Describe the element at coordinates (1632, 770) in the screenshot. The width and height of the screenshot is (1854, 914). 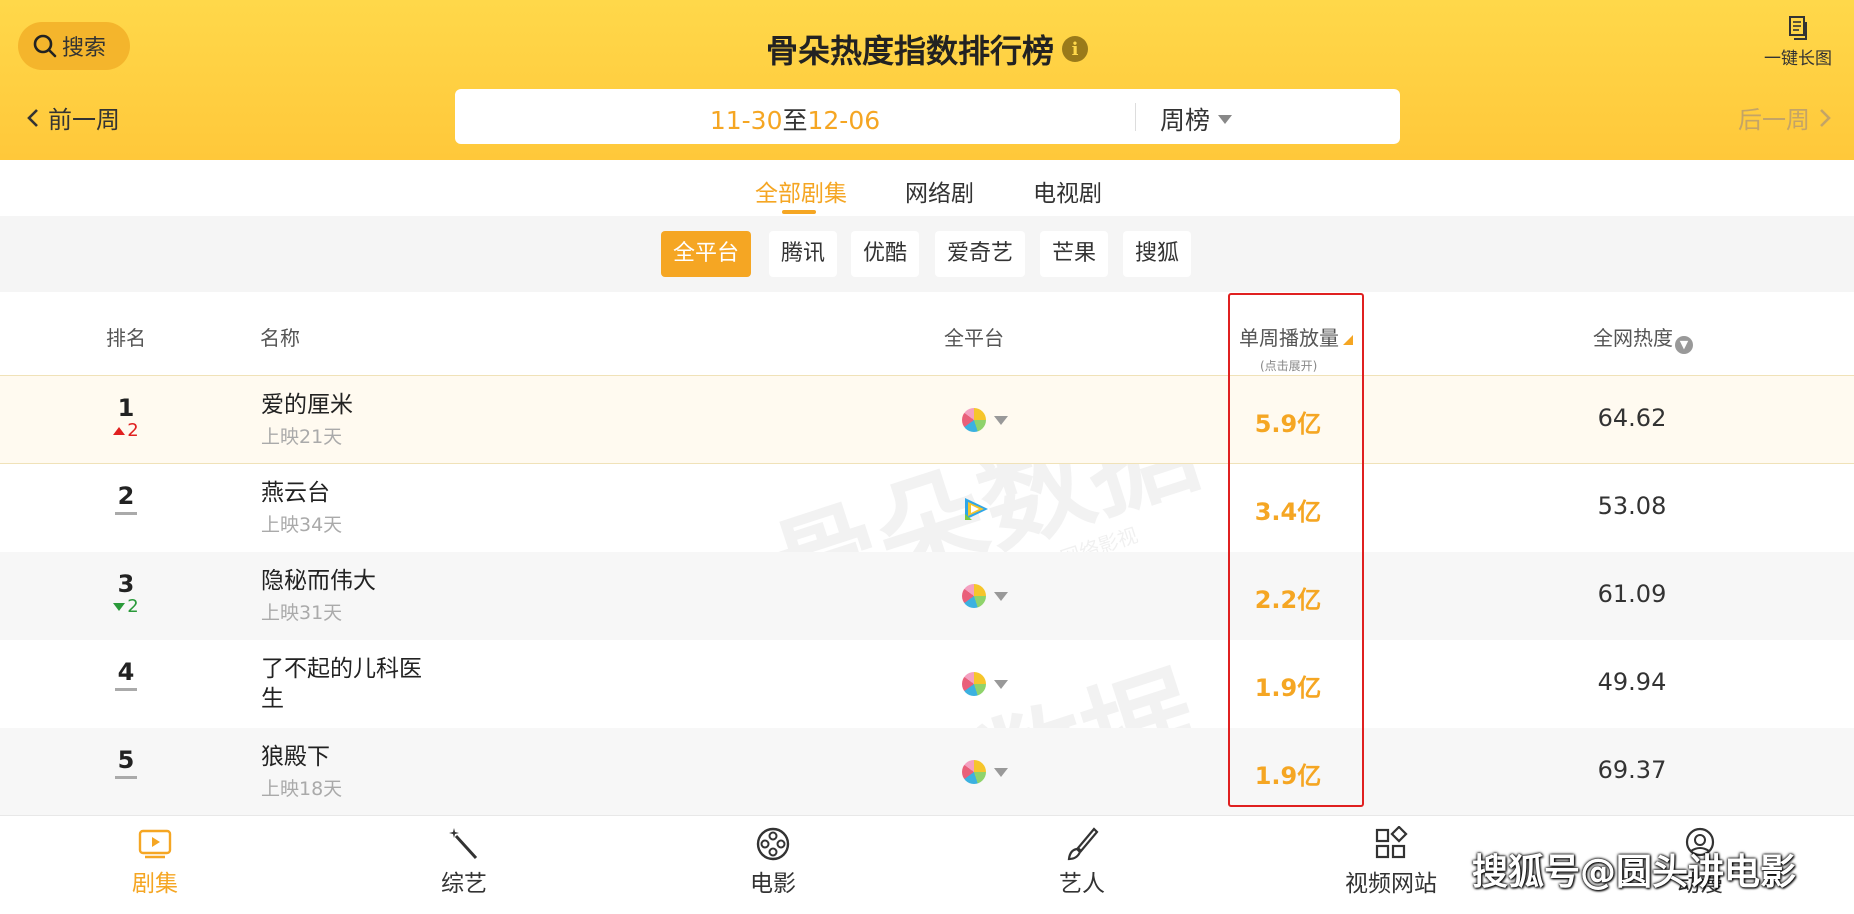
I see `heat-index: 69.37` at that location.